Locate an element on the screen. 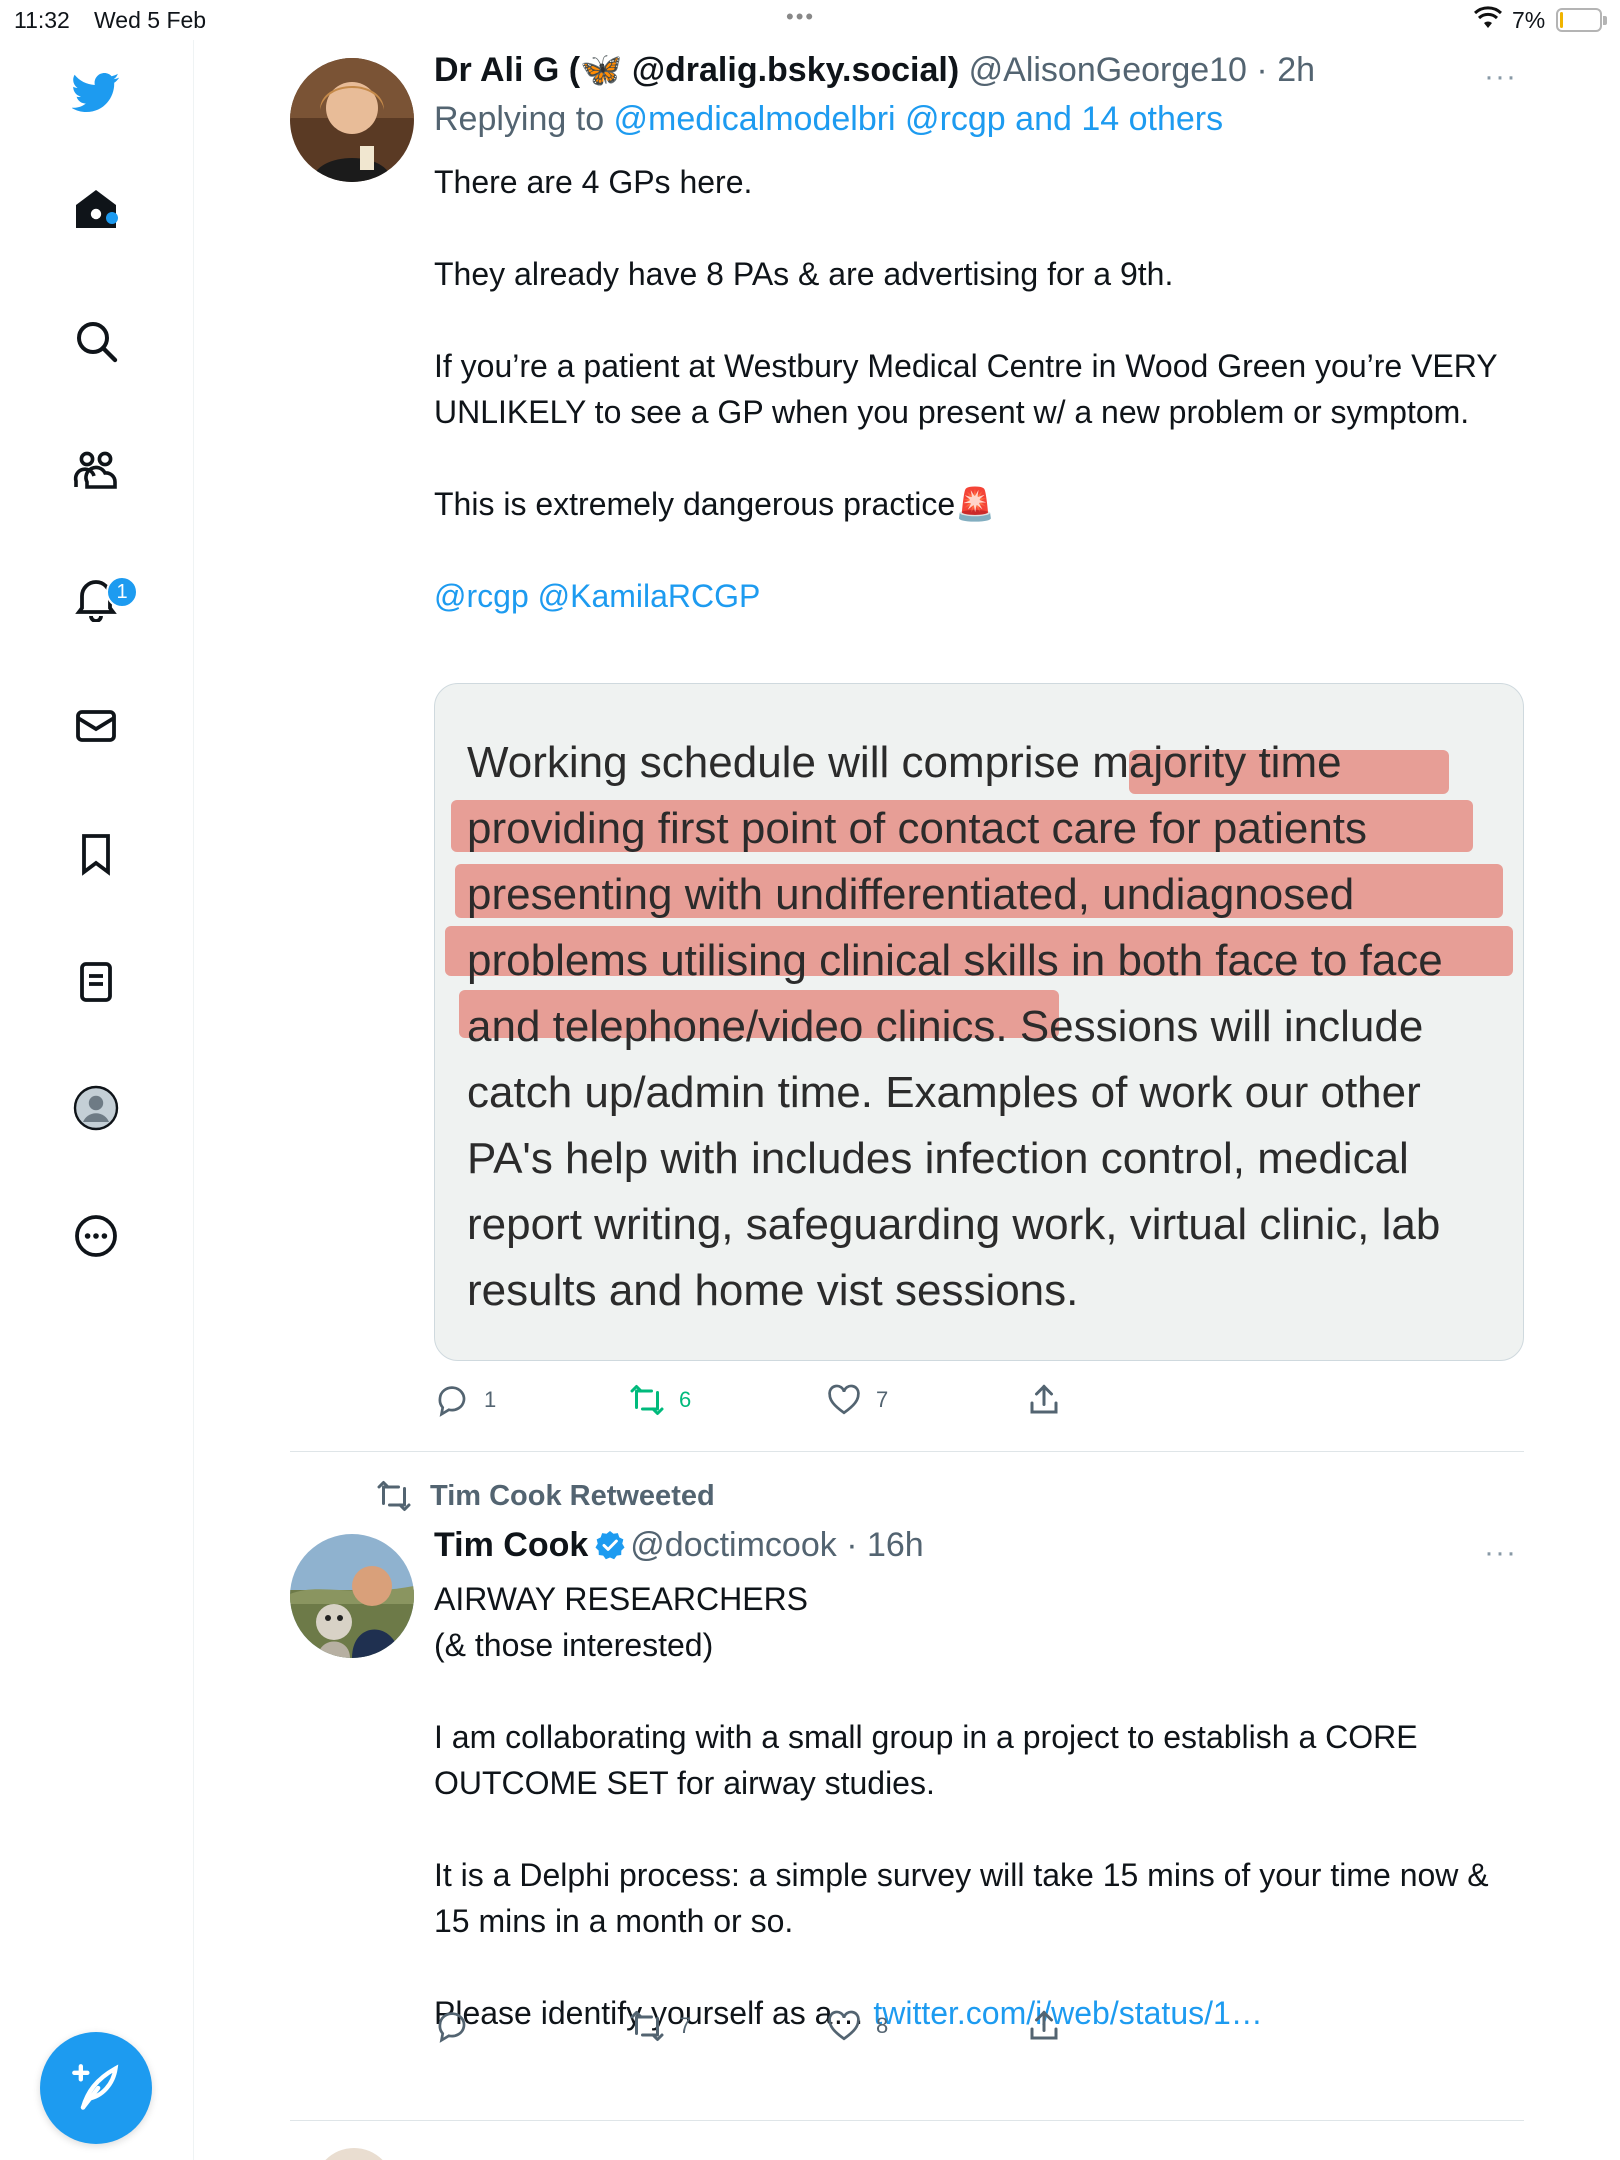  retweet-count: 6 is located at coordinates (685, 1399).